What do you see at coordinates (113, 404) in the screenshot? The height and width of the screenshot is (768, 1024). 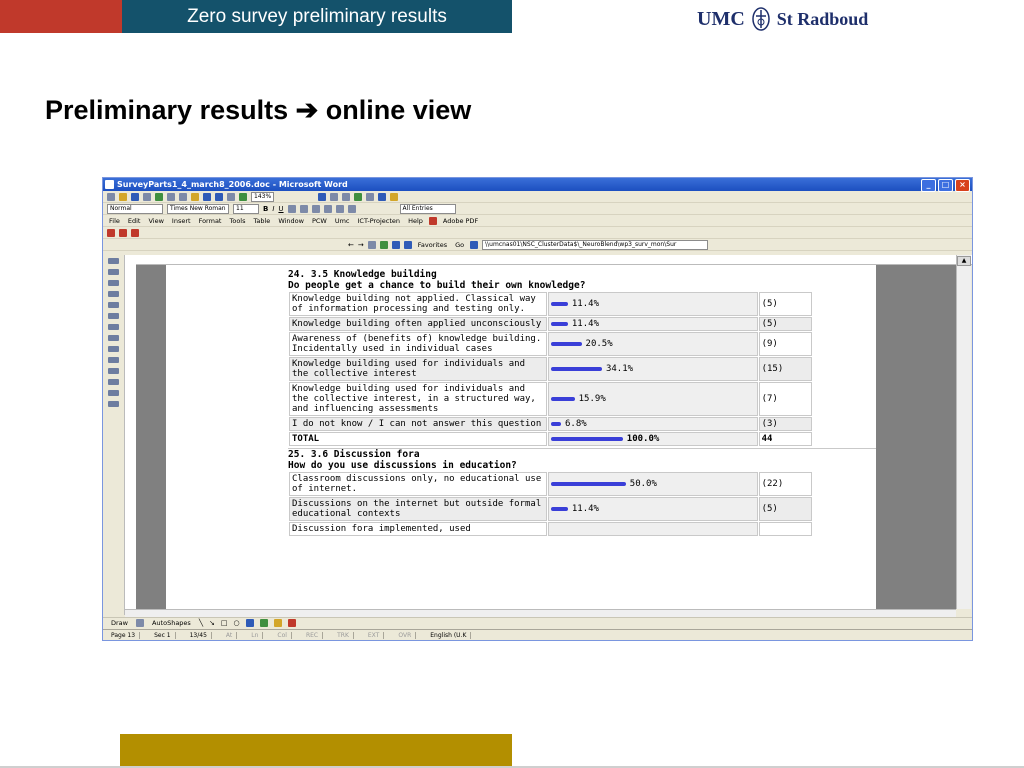 I see `sort-descending-icon` at bounding box center [113, 404].